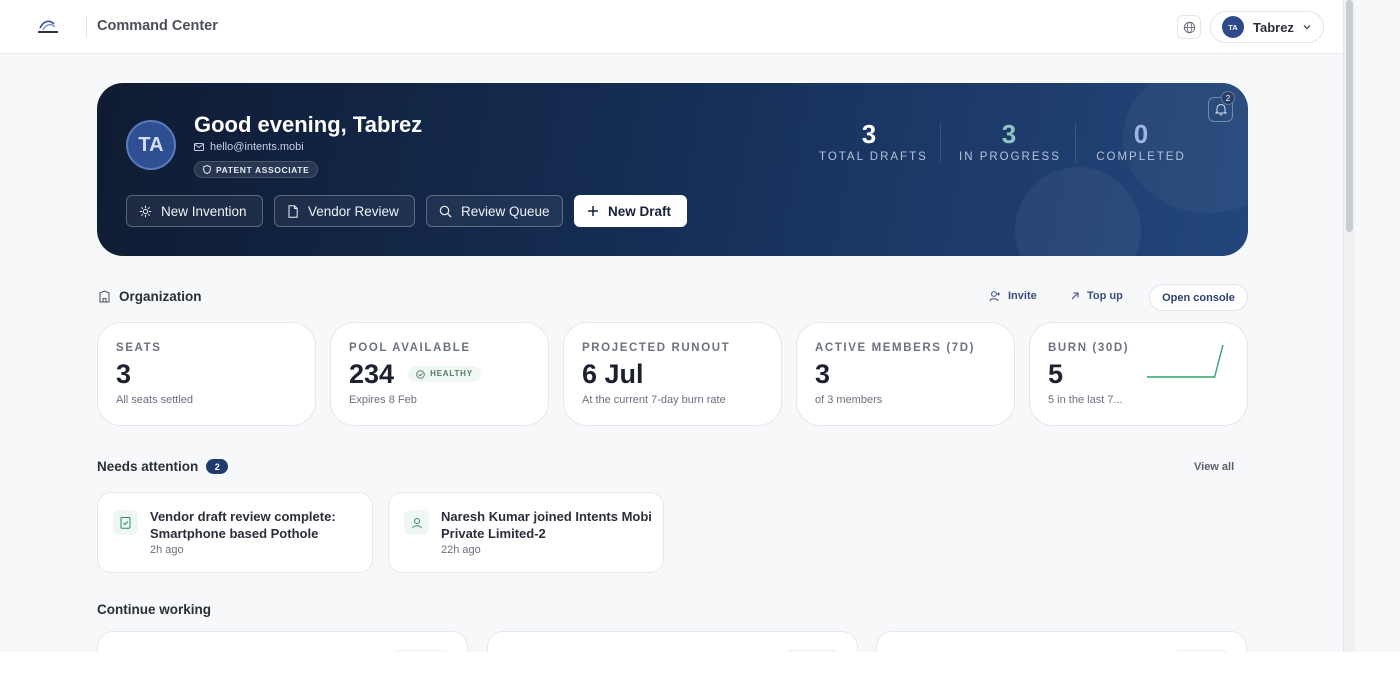 This screenshot has width=1400, height=675. Describe the element at coordinates (1273, 27) in the screenshot. I see `user-name: Tabrez` at that location.